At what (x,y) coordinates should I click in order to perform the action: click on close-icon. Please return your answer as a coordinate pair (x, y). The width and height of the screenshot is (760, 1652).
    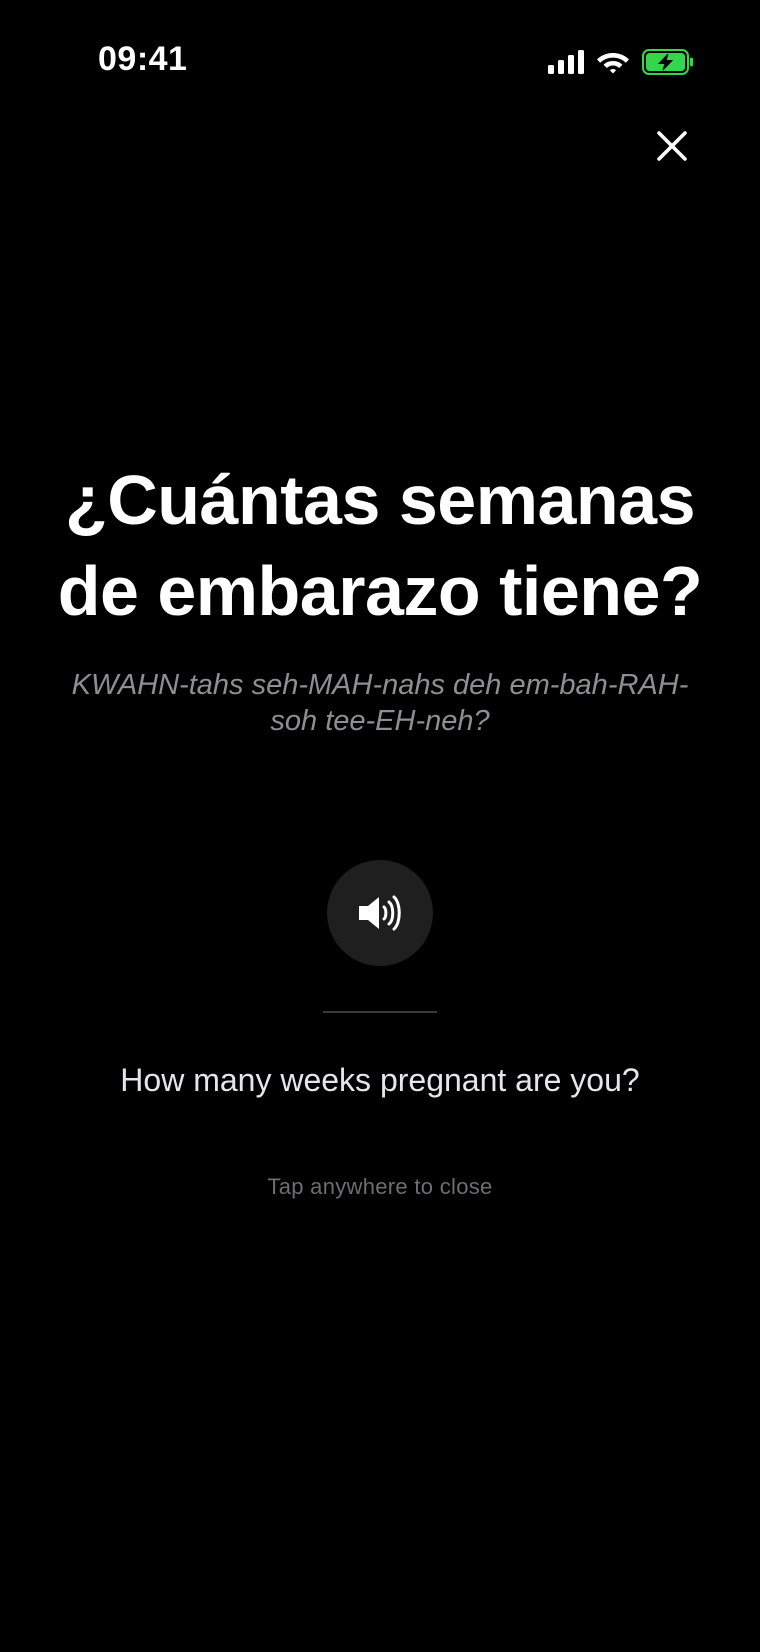
    Looking at the image, I should click on (672, 146).